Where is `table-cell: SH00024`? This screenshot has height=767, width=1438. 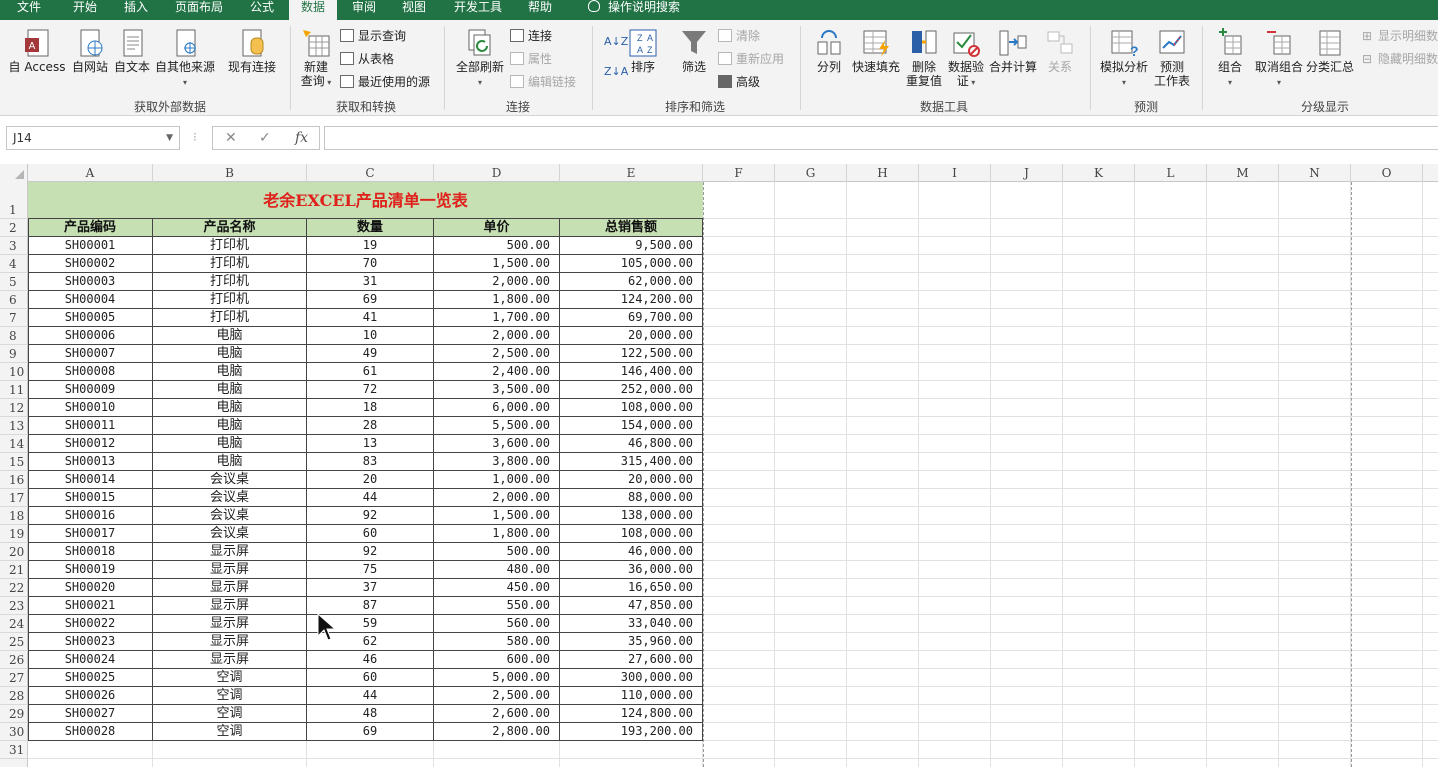 table-cell: SH00024 is located at coordinates (90, 660).